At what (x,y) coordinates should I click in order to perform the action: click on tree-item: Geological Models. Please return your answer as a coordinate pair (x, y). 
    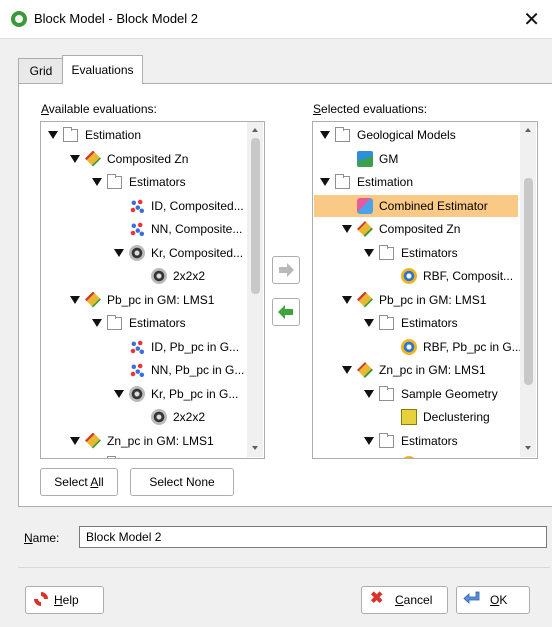
    Looking at the image, I should click on (416, 135).